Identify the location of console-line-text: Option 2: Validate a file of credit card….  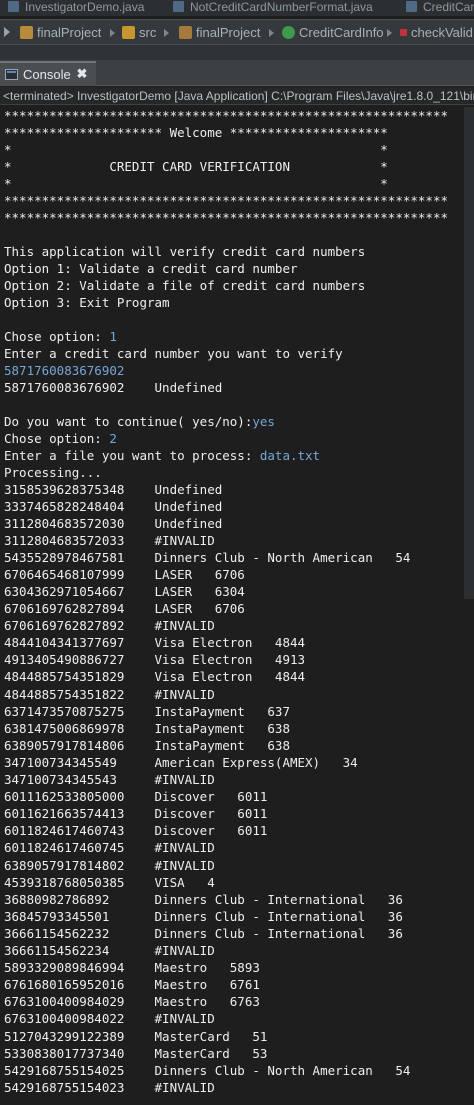
(185, 285).